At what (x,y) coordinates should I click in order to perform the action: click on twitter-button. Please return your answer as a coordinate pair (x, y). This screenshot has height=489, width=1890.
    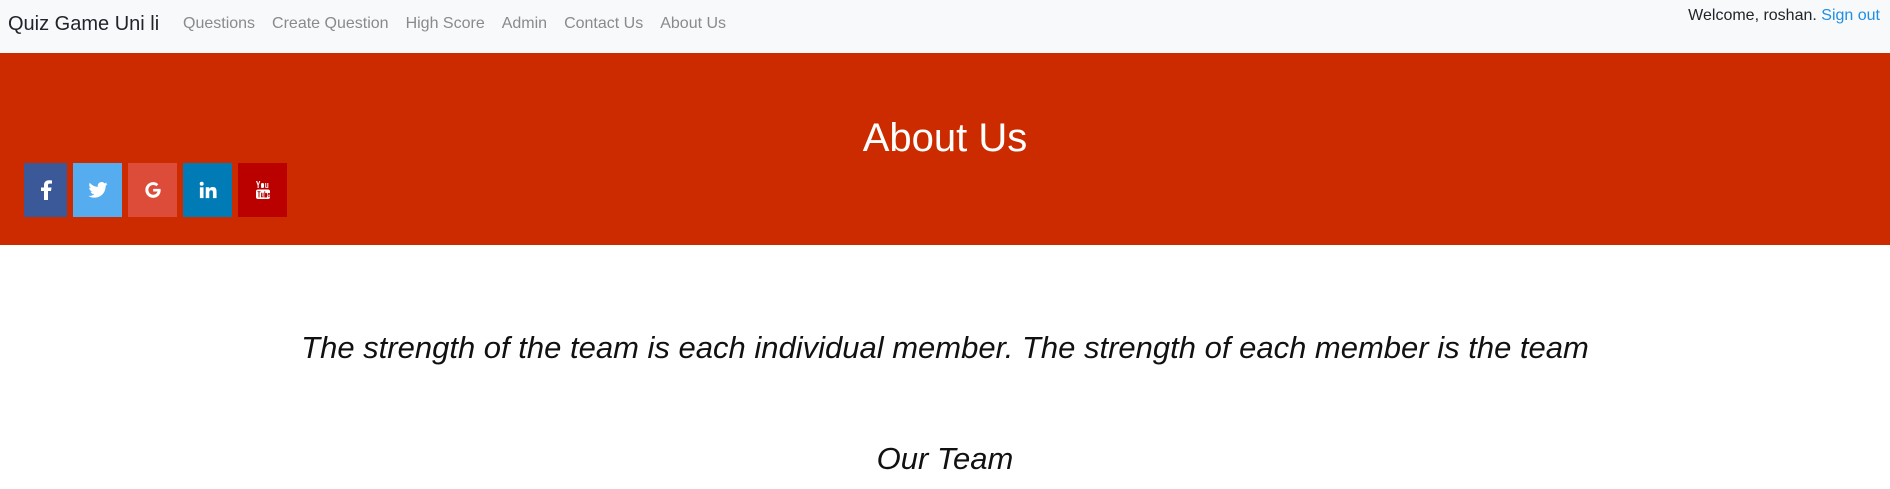
    Looking at the image, I should click on (97, 190).